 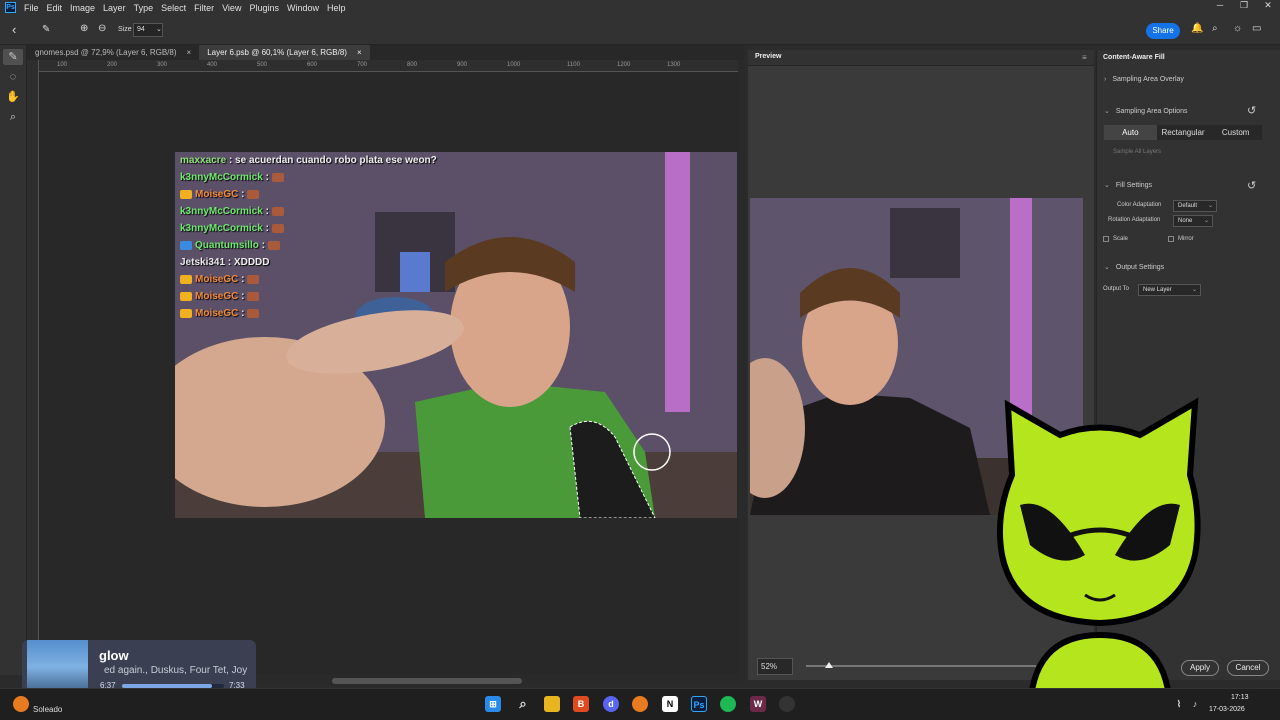 What do you see at coordinates (159, 29) in the screenshot?
I see `size-dropdown-chevron-icon: ⌄` at bounding box center [159, 29].